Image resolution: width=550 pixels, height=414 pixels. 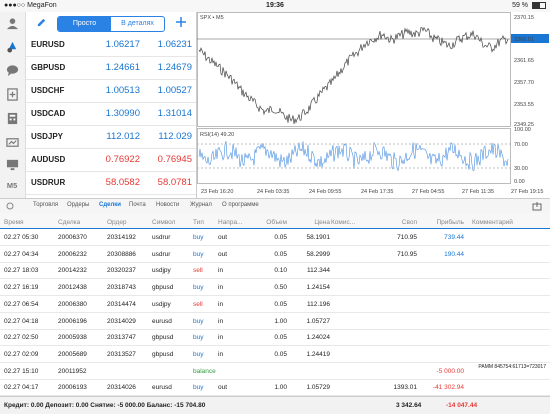 What do you see at coordinates (78, 205) in the screenshot?
I see `tab-item: Ордеры` at bounding box center [78, 205].